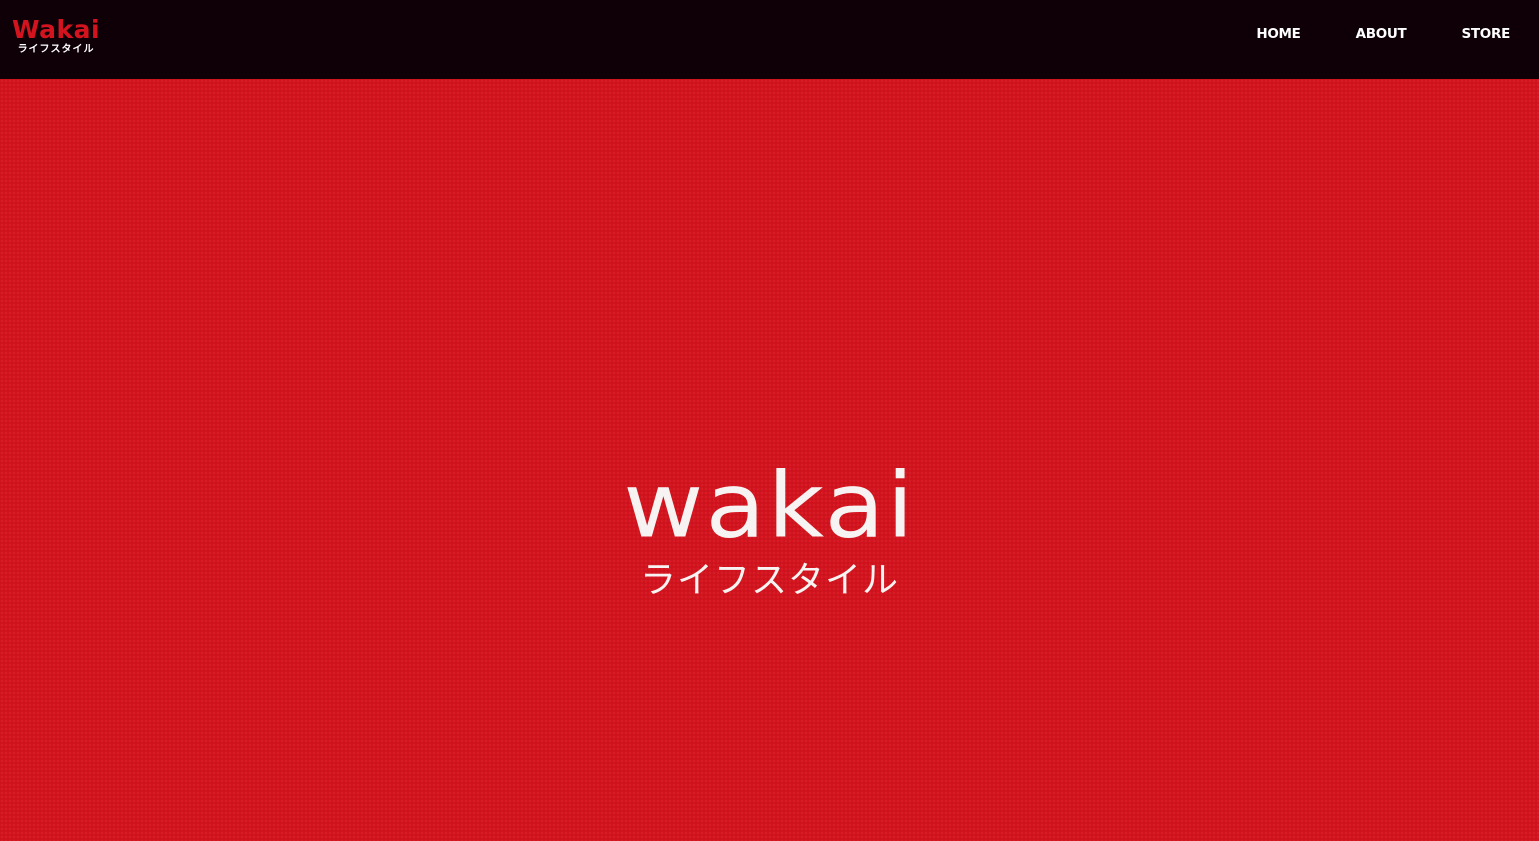 Image resolution: width=1539 pixels, height=841 pixels. What do you see at coordinates (56, 29) in the screenshot?
I see `brand-name: Wakai` at bounding box center [56, 29].